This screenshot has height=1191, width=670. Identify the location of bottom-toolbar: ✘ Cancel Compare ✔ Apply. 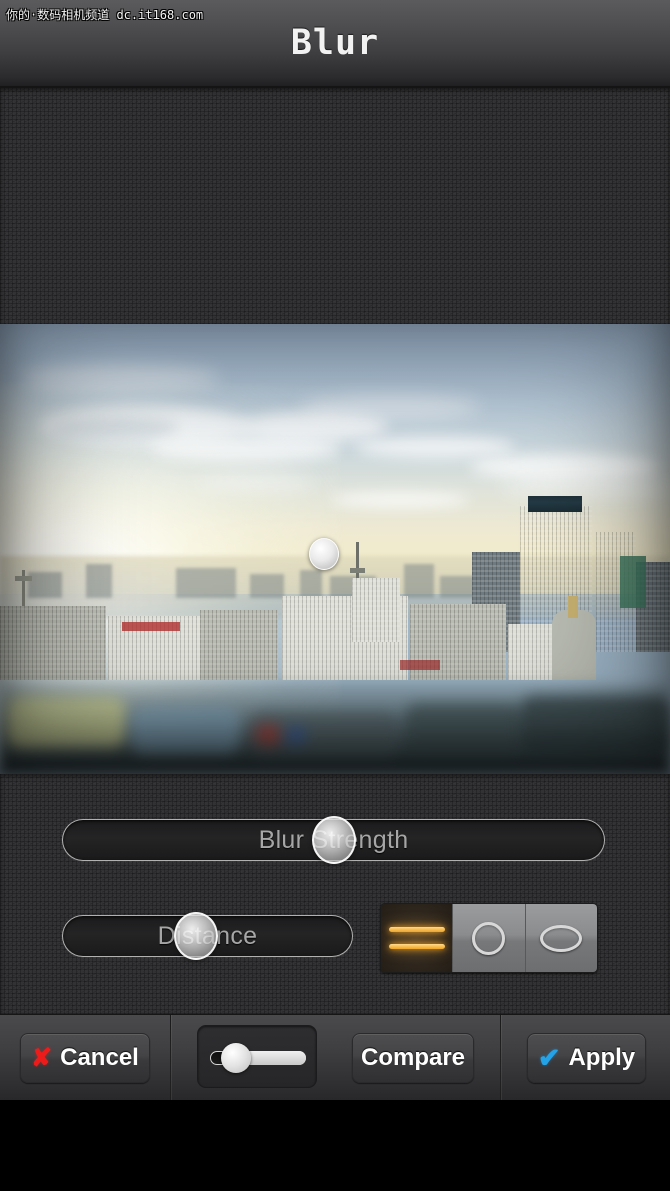
(335, 1057).